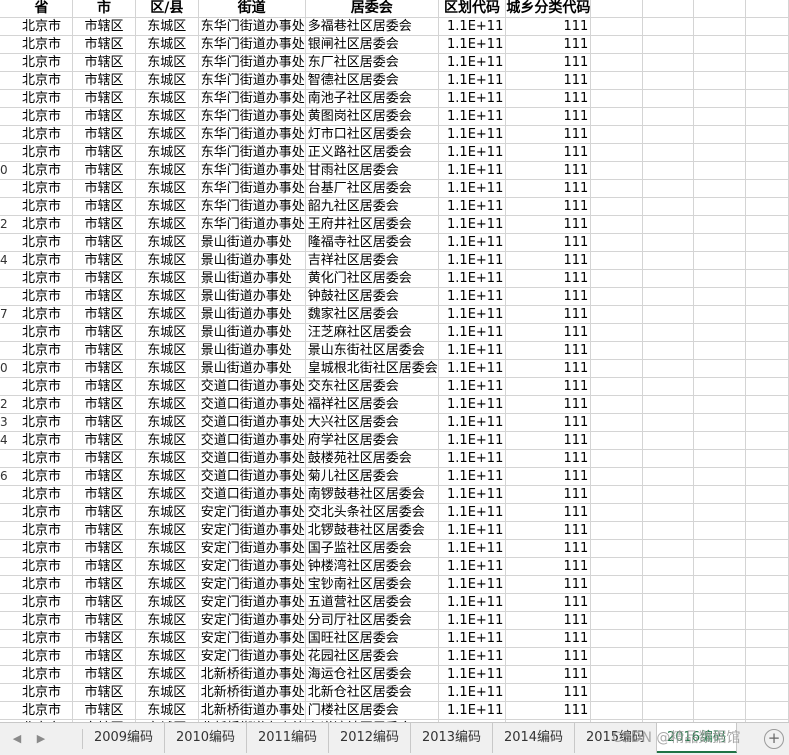 This screenshot has height=755, width=789. What do you see at coordinates (124, 738) in the screenshot?
I see `sheet-tab: 2009编码` at bounding box center [124, 738].